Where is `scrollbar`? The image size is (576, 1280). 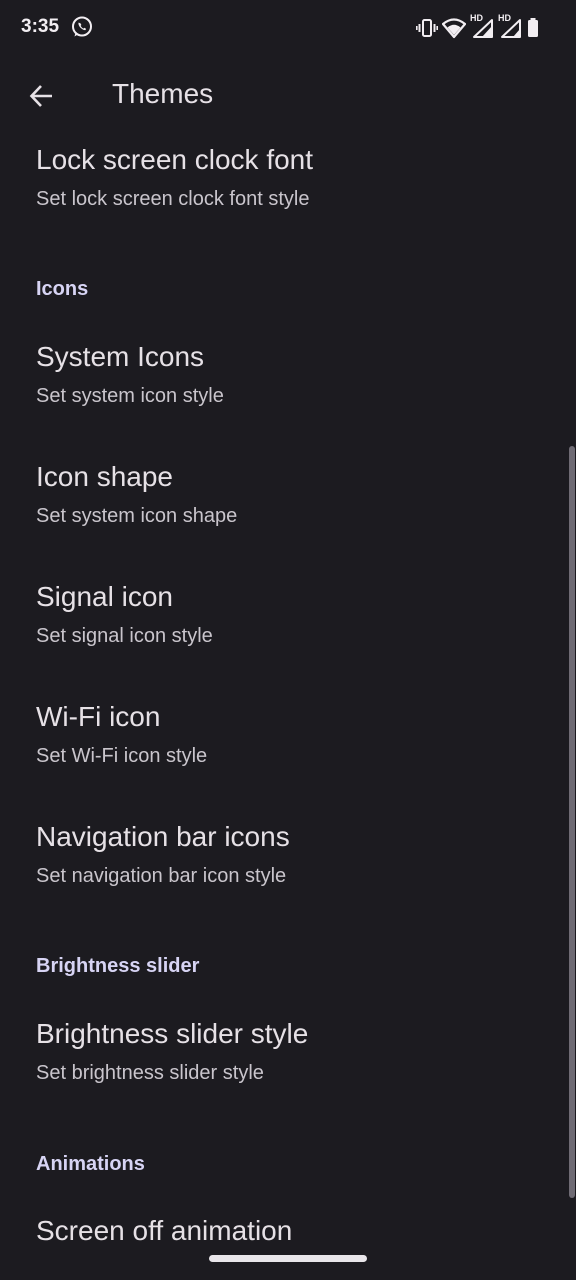 scrollbar is located at coordinates (572, 822).